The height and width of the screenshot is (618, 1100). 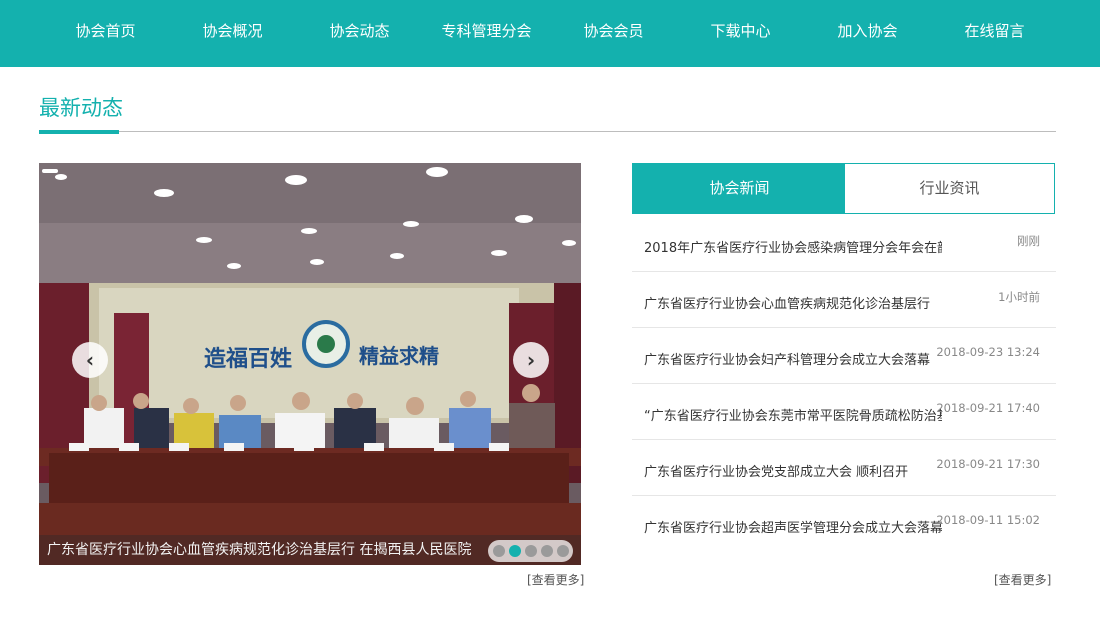 I want to click on carousel-caption: 广东省医疗行业协会心血管疾病规范化诊治基层行 在揭西县人民医院举办, so click(x=259, y=550).